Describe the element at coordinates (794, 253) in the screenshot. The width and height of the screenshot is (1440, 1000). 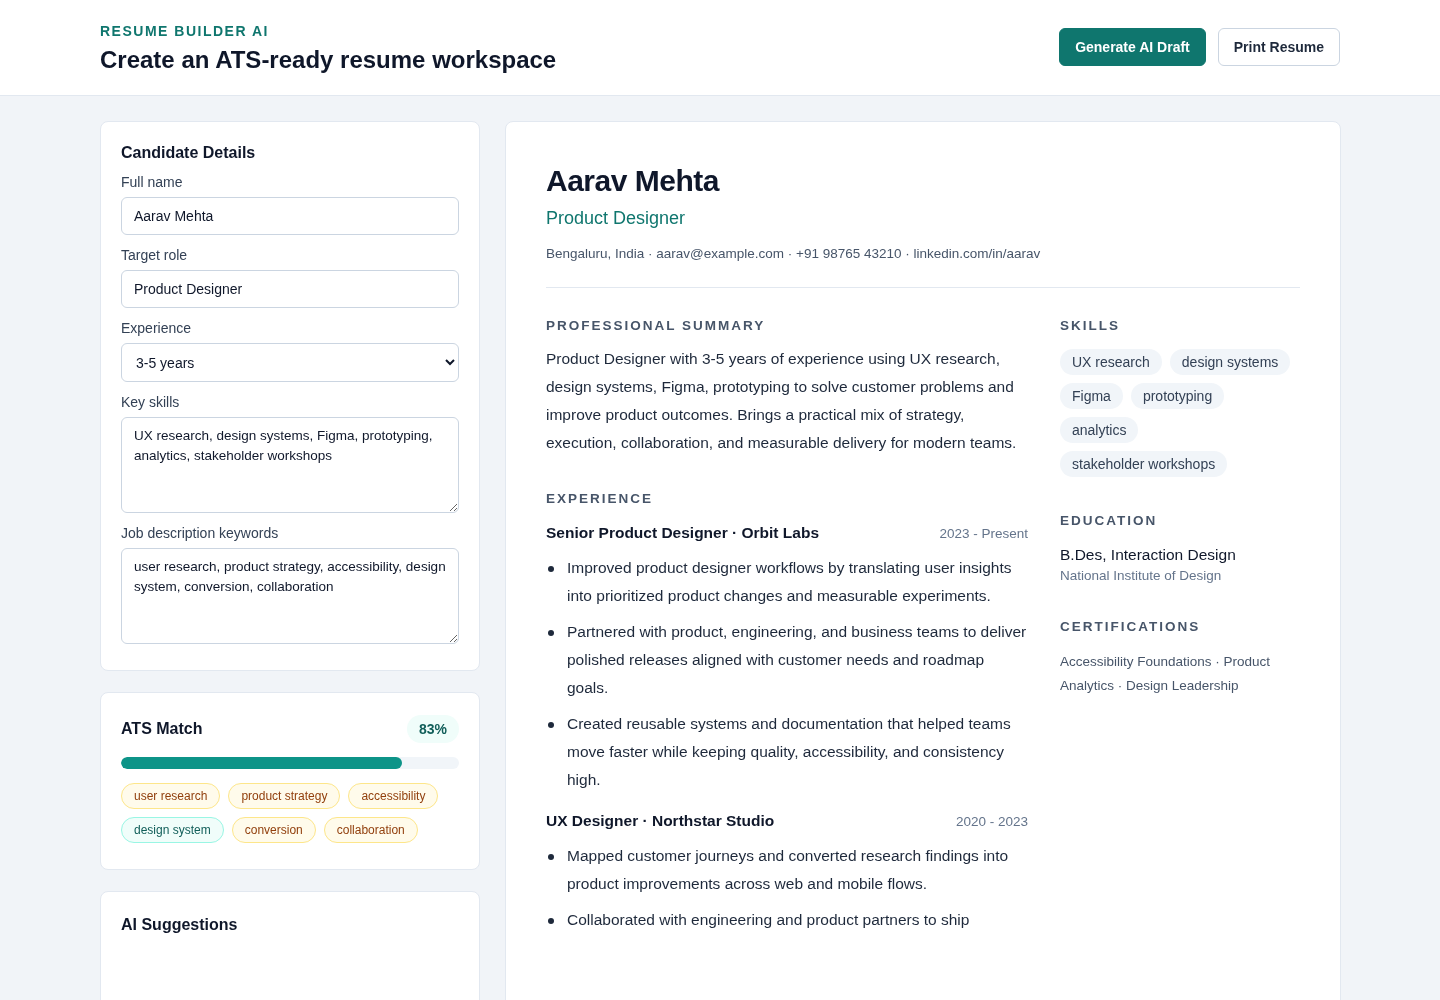
I see `contact-line: Bengaluru, India · aarav@example.com · +91 98765 43210 · linkedin.com/in/aarav` at that location.